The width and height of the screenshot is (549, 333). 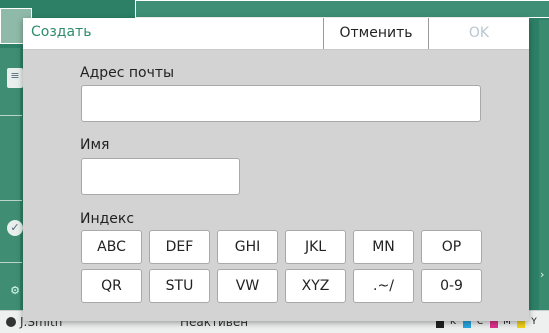 I want to click on index-key-xyz: XYZ, so click(x=315, y=286).